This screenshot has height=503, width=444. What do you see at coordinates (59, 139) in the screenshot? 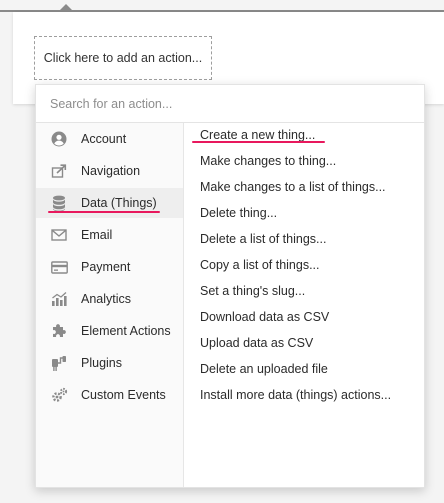
I see `account-circle-icon` at bounding box center [59, 139].